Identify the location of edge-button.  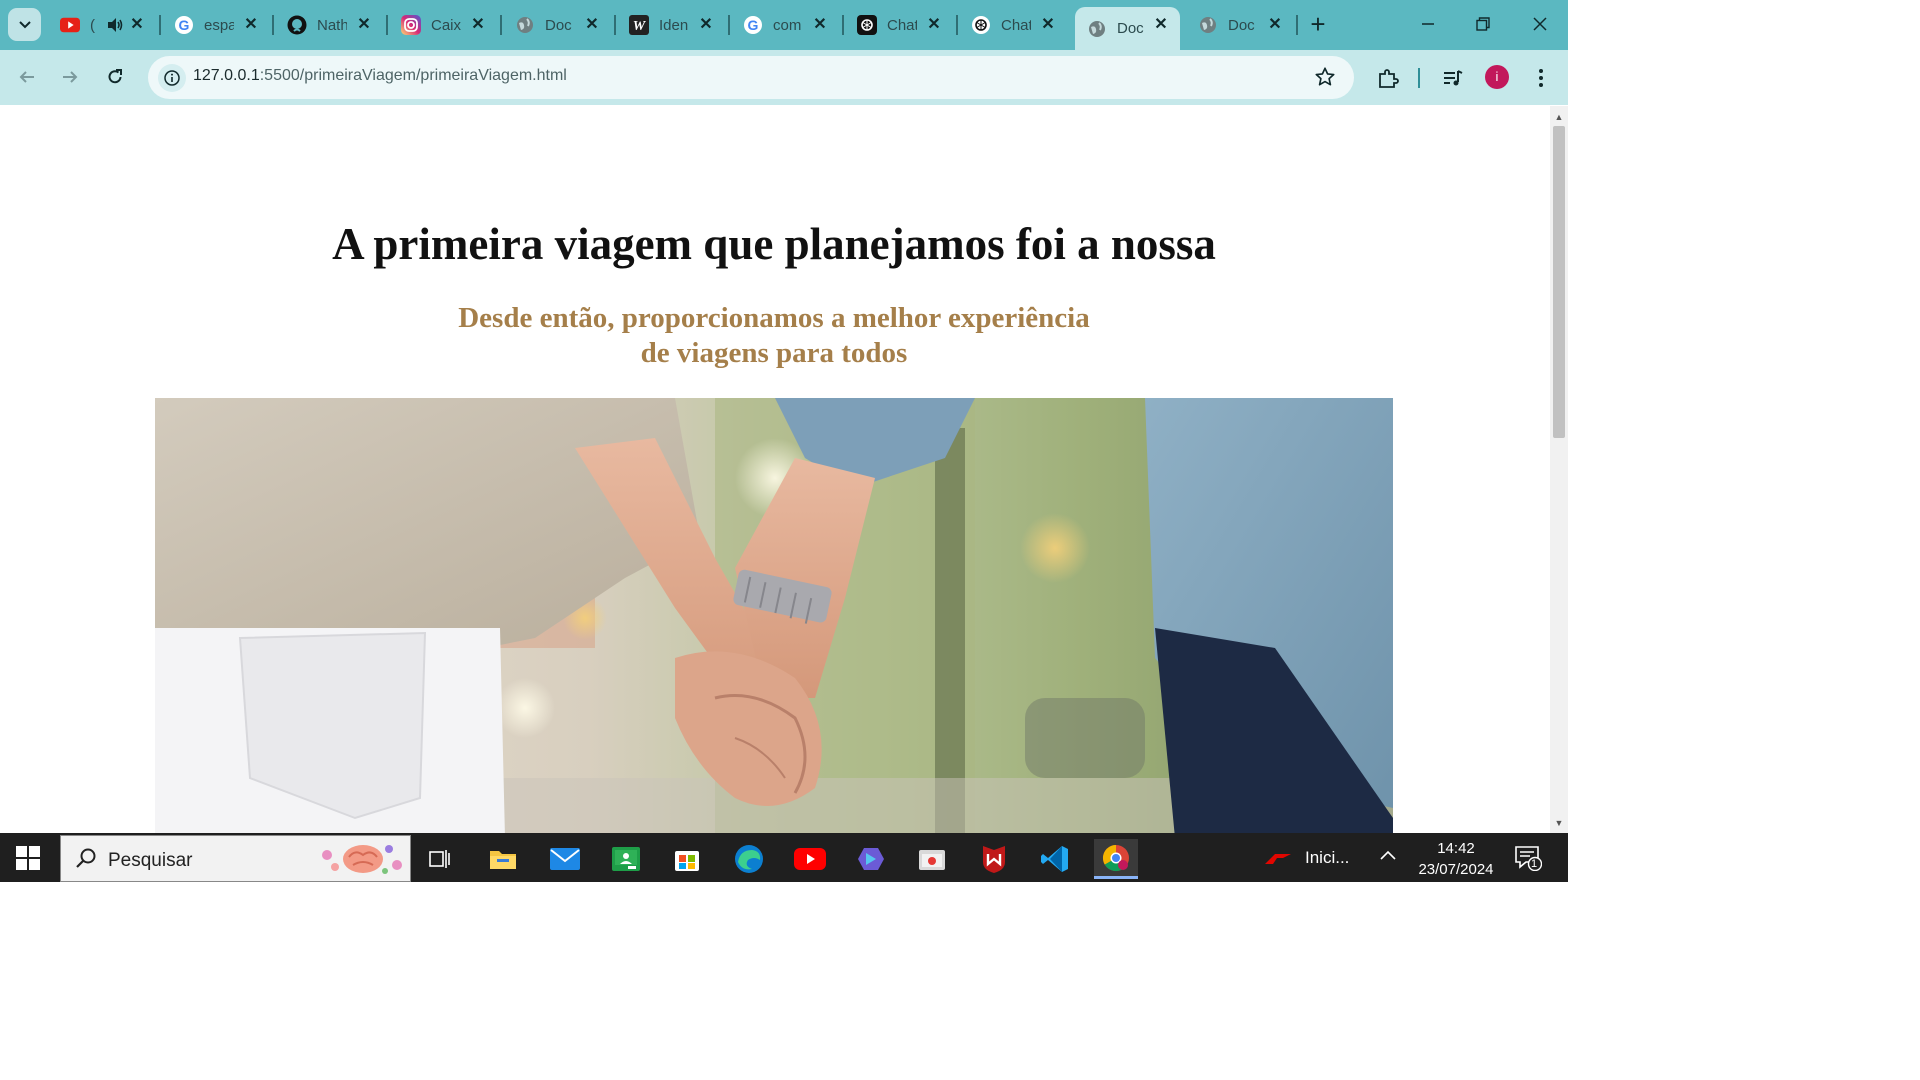
(749, 859).